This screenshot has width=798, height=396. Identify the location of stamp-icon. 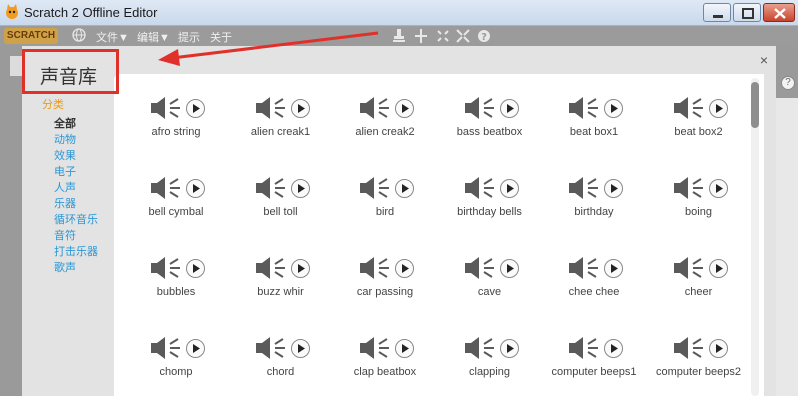
(399, 36).